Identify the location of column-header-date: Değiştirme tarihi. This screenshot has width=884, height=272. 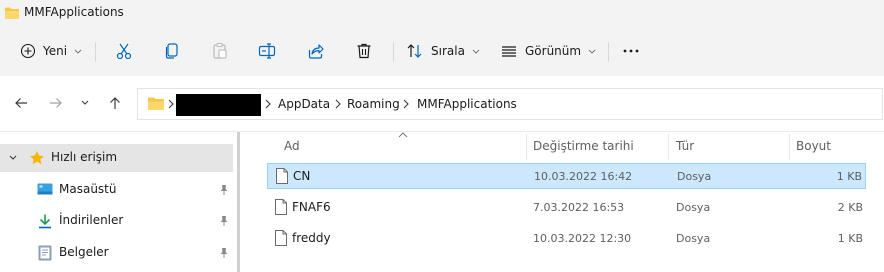
(597, 146).